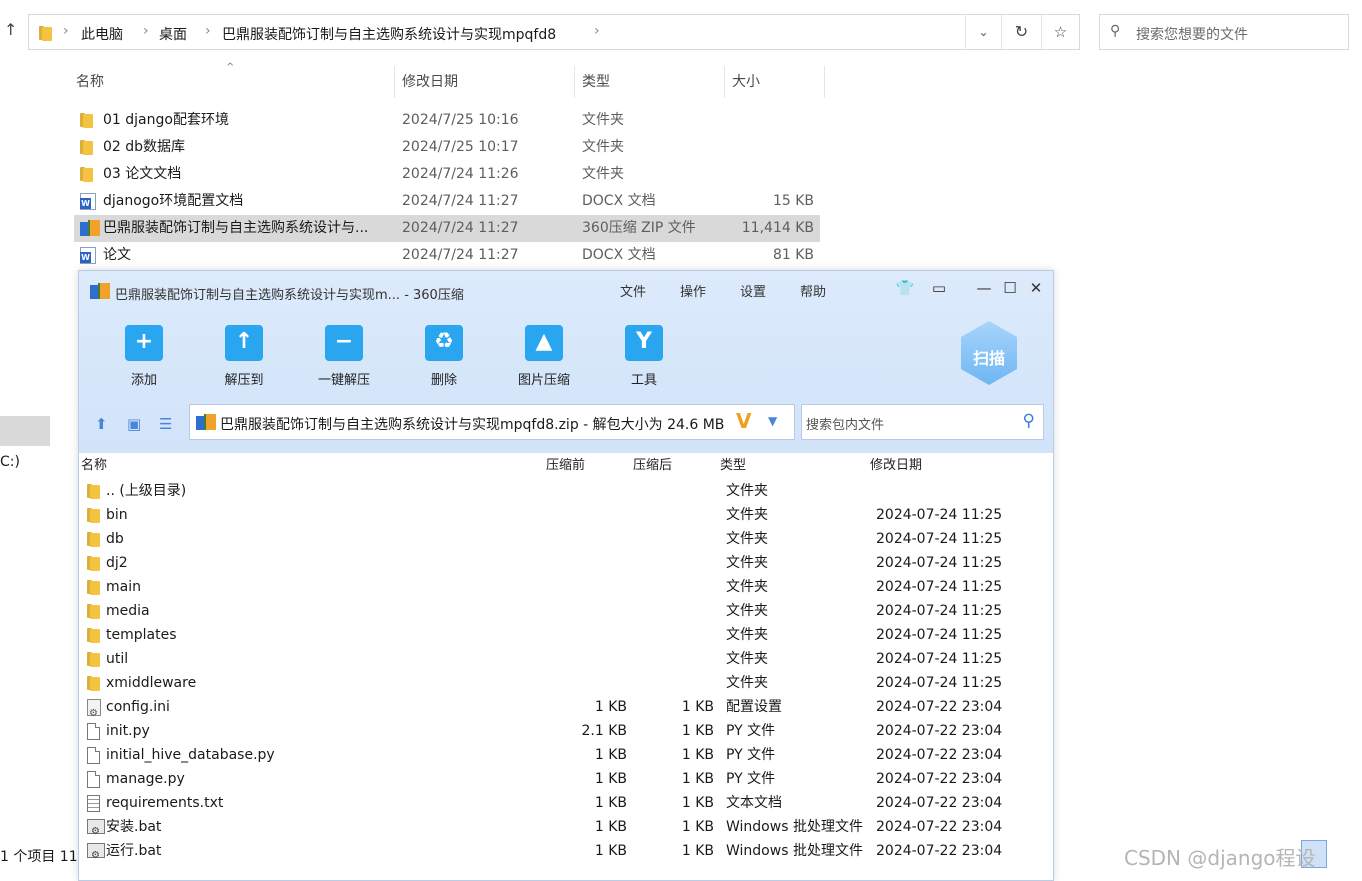  What do you see at coordinates (604, 731) in the screenshot?
I see `entry-original-size: 2.1 KB` at bounding box center [604, 731].